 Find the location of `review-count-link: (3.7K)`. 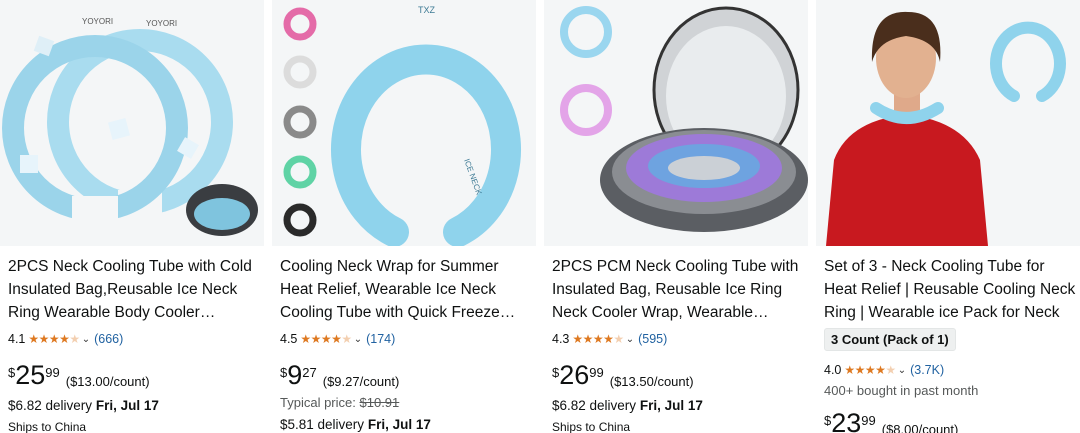

review-count-link: (3.7K) is located at coordinates (927, 370).